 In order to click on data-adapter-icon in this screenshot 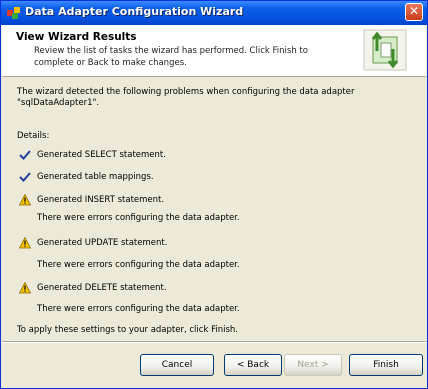, I will do `click(385, 50)`.